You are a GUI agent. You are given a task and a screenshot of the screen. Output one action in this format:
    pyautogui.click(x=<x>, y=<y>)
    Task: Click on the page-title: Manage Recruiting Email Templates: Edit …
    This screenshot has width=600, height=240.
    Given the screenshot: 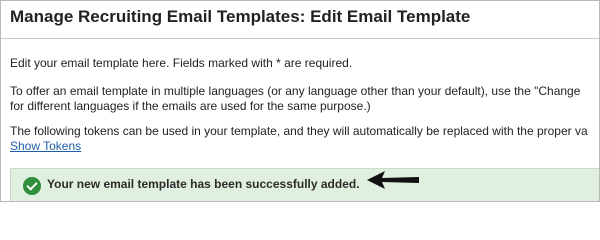 What is the action you would take?
    pyautogui.click(x=240, y=16)
    